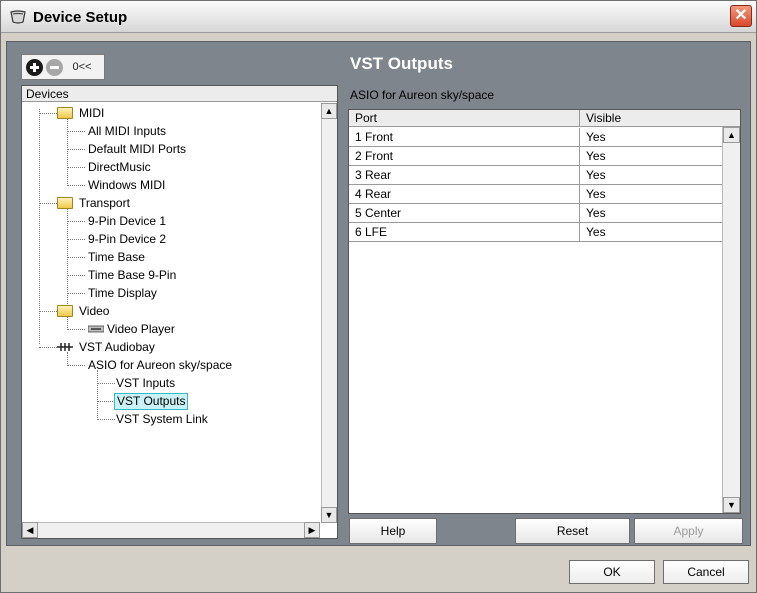 This screenshot has width=757, height=593. I want to click on selected-item-label: VST Outputs, so click(151, 401).